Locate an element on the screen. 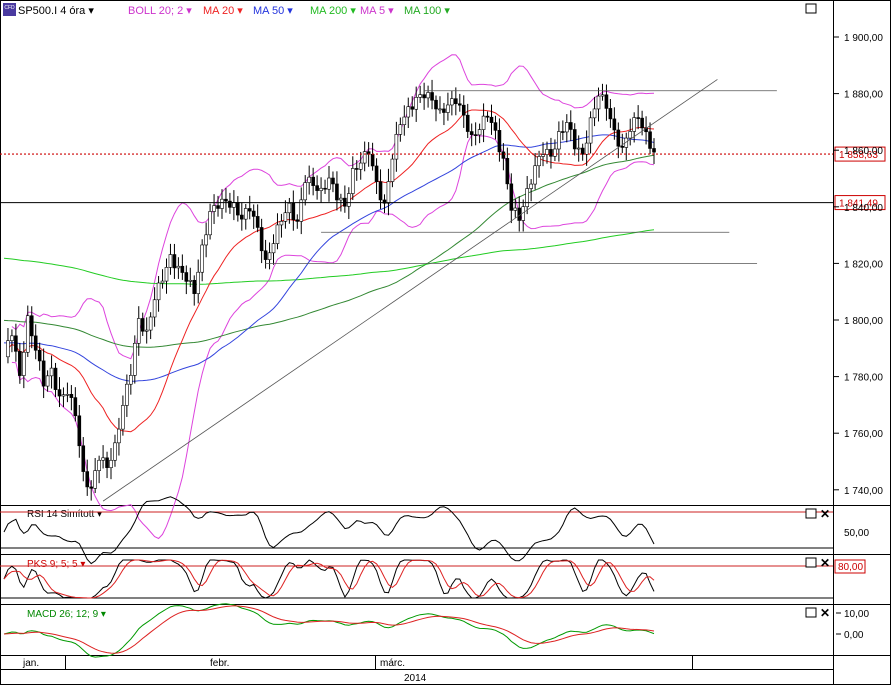  price-tick: 1 860,00 is located at coordinates (863, 151).